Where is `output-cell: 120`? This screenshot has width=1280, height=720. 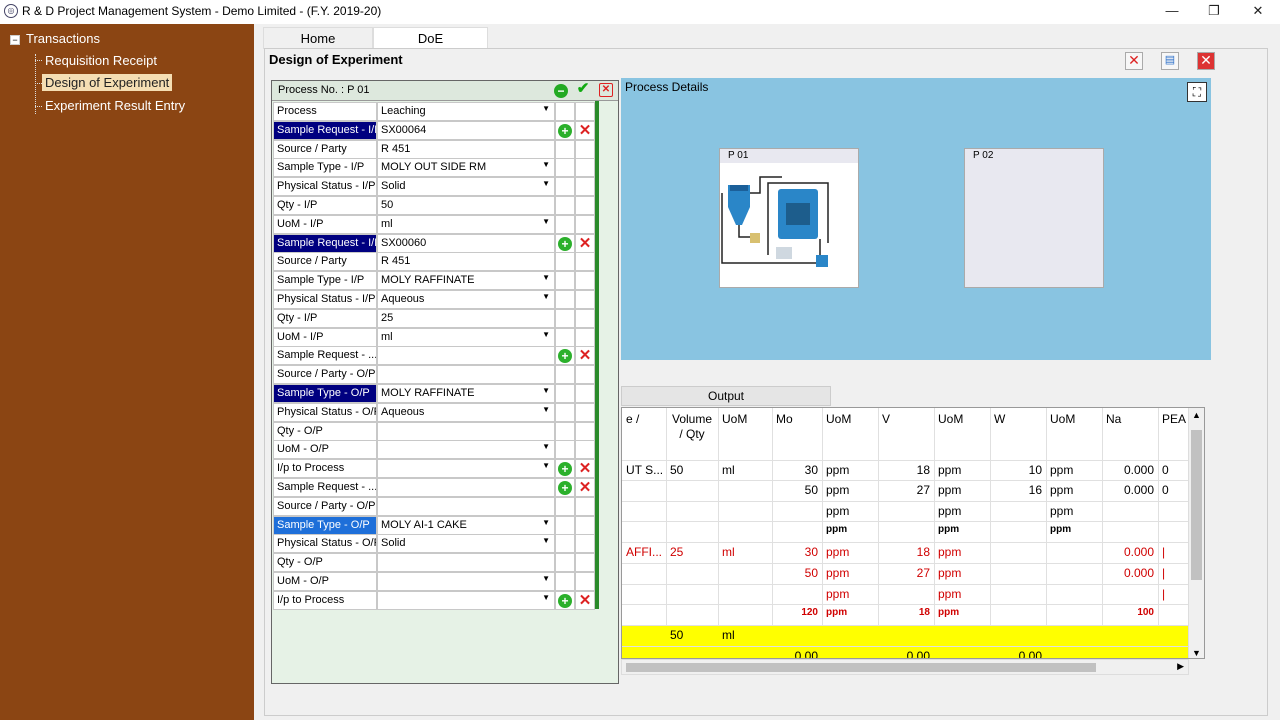 output-cell: 120 is located at coordinates (797, 612).